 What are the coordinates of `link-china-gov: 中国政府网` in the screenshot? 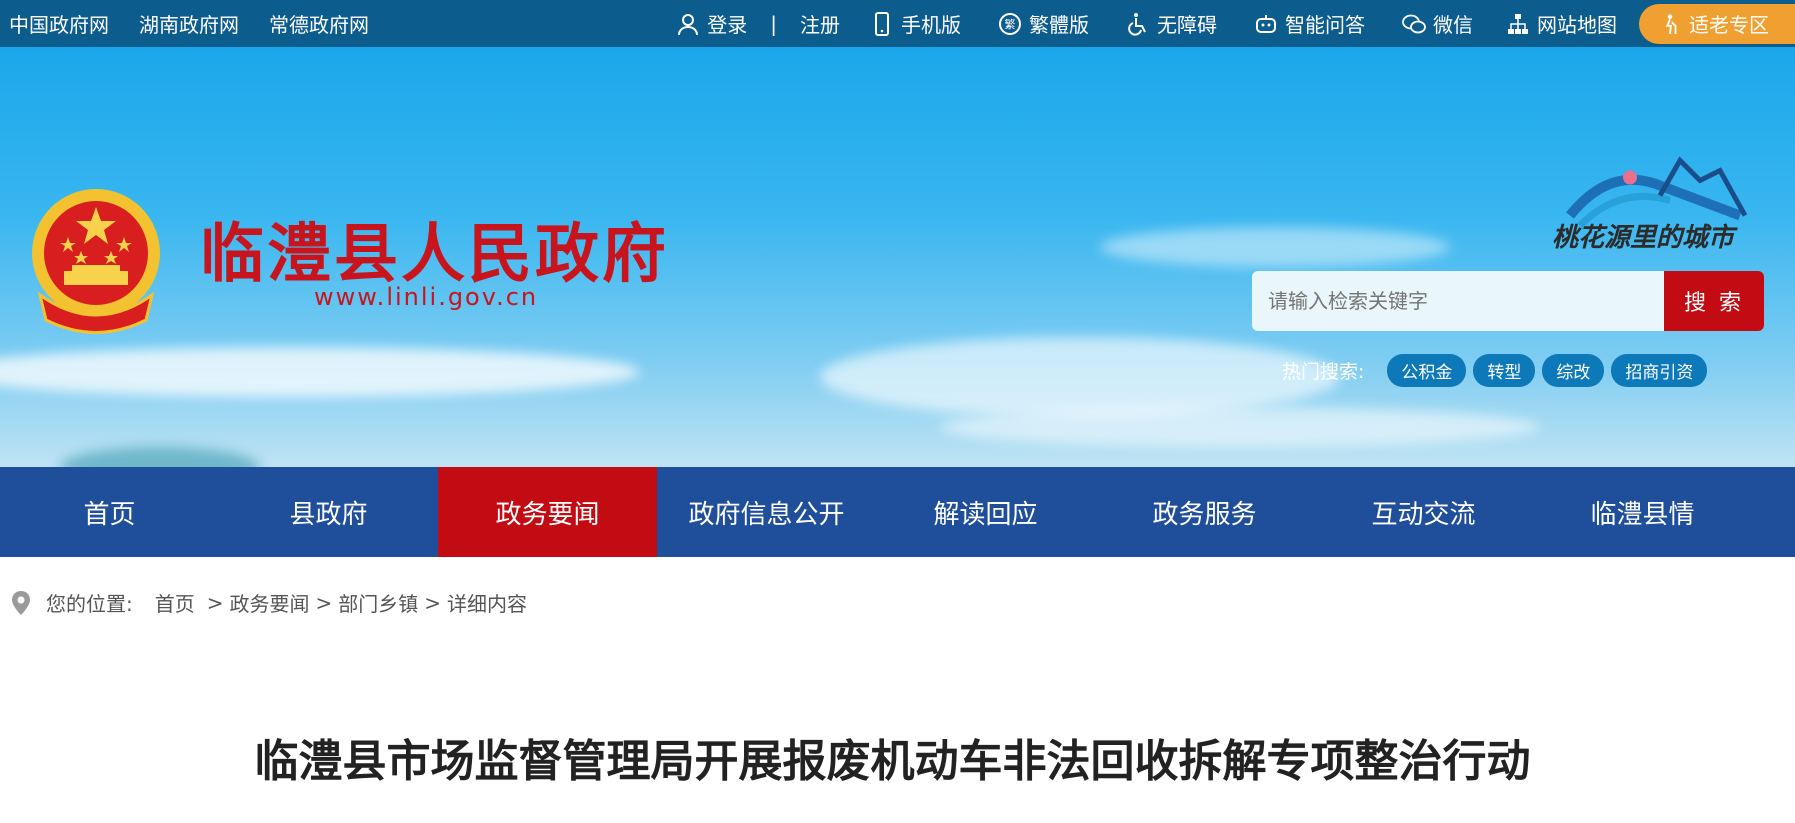 It's located at (59, 23).